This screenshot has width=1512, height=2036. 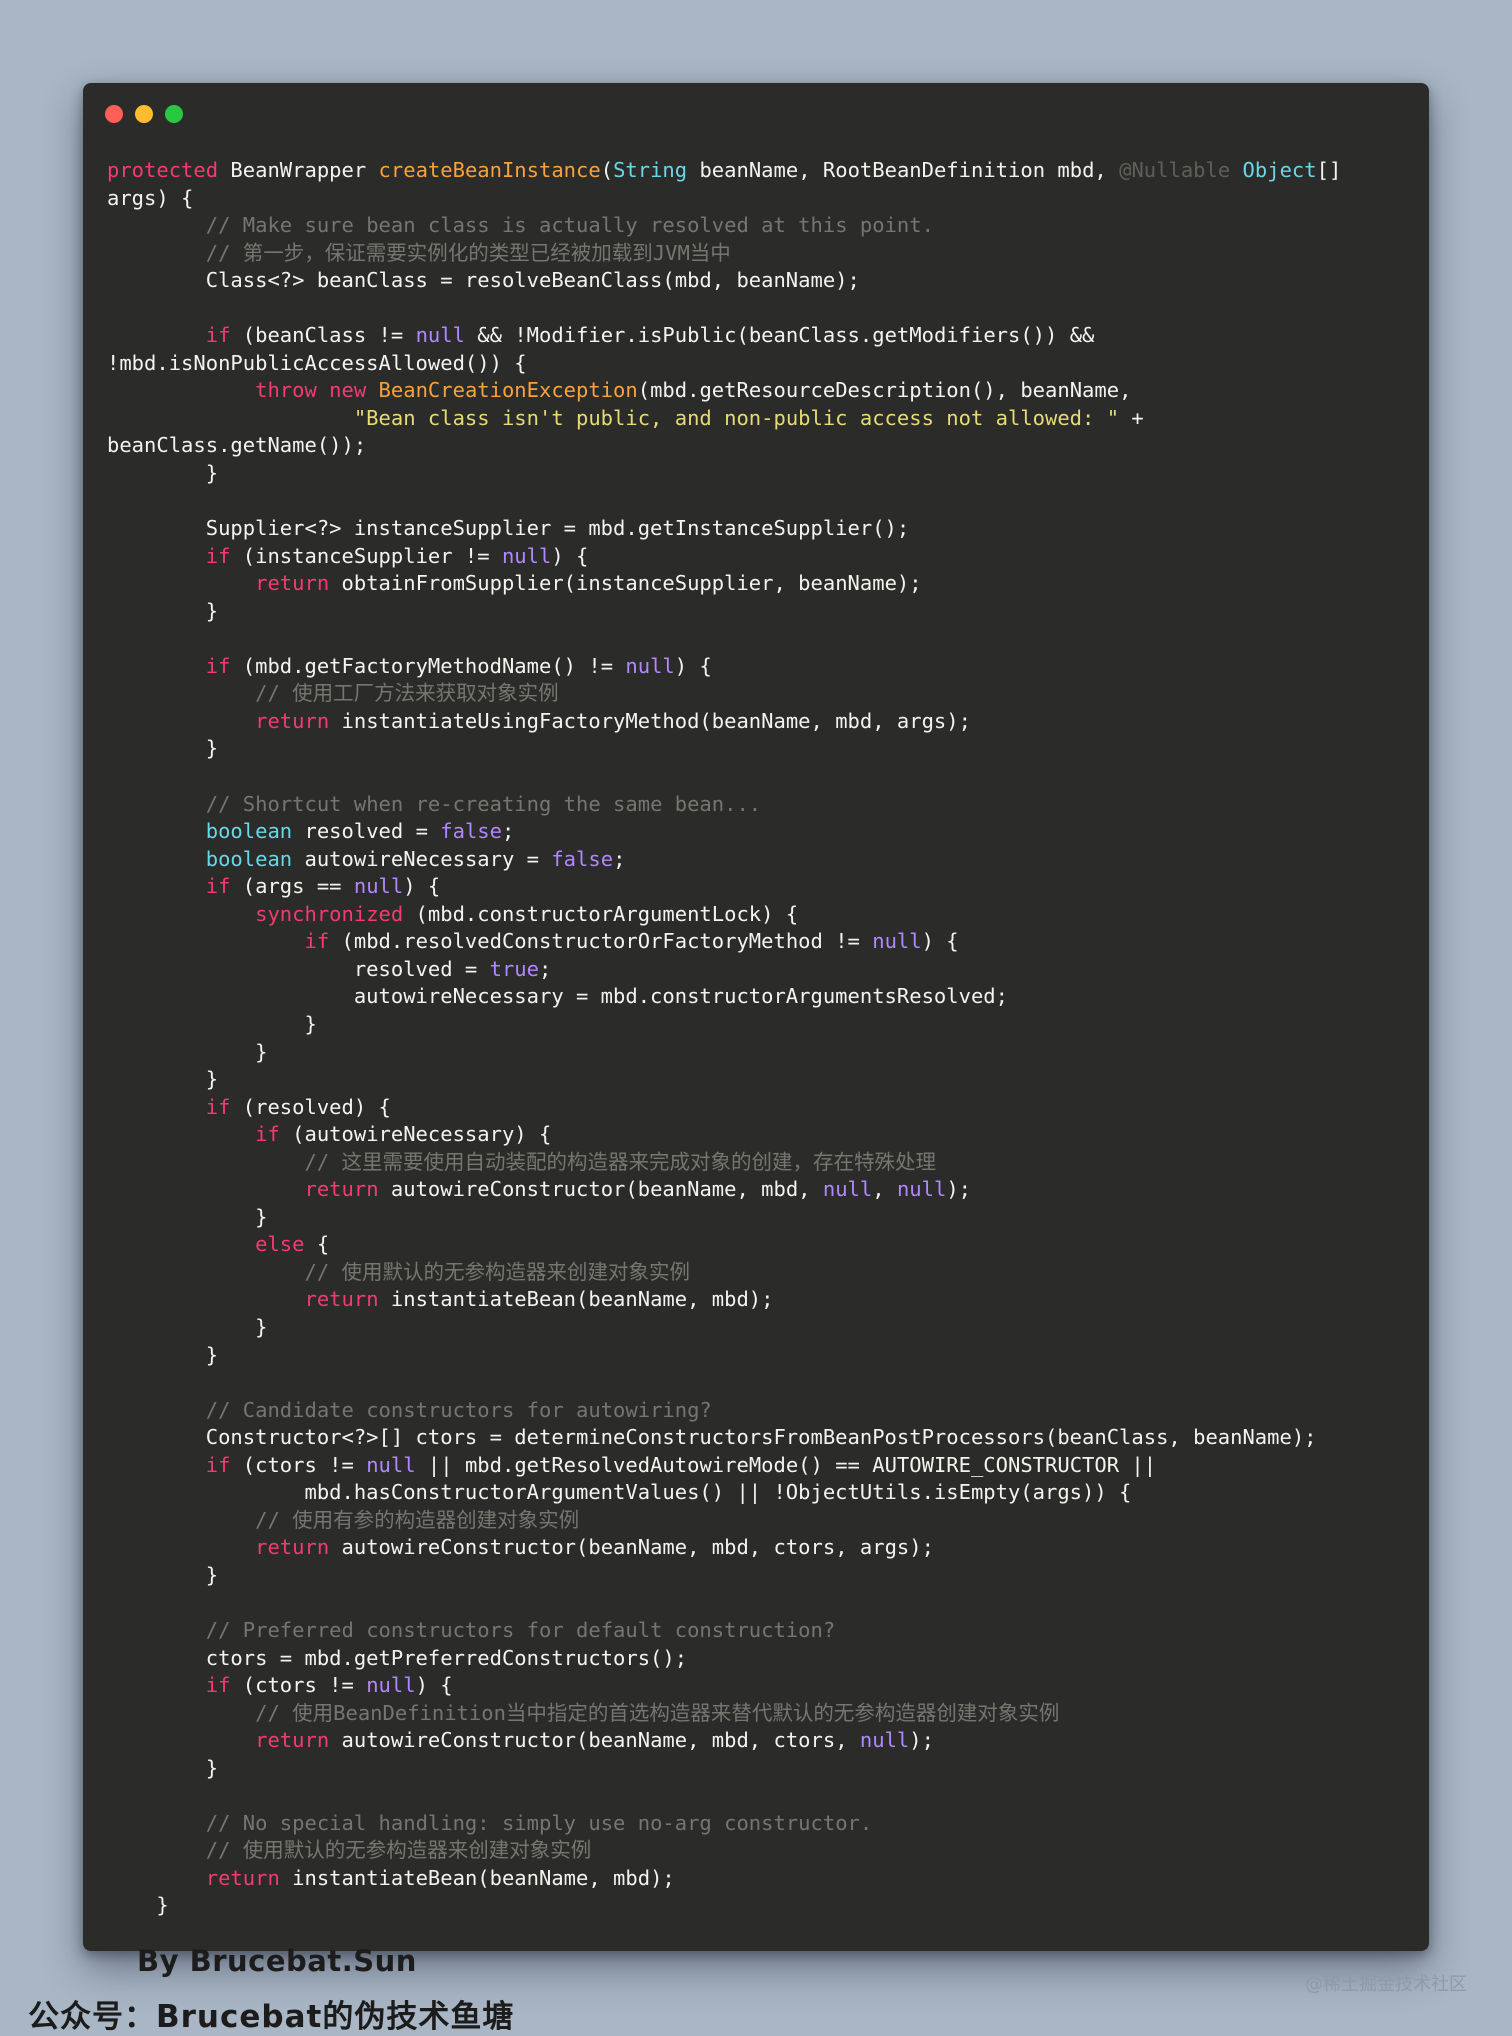 What do you see at coordinates (280, 1244) in the screenshot?
I see `keyword-token: else` at bounding box center [280, 1244].